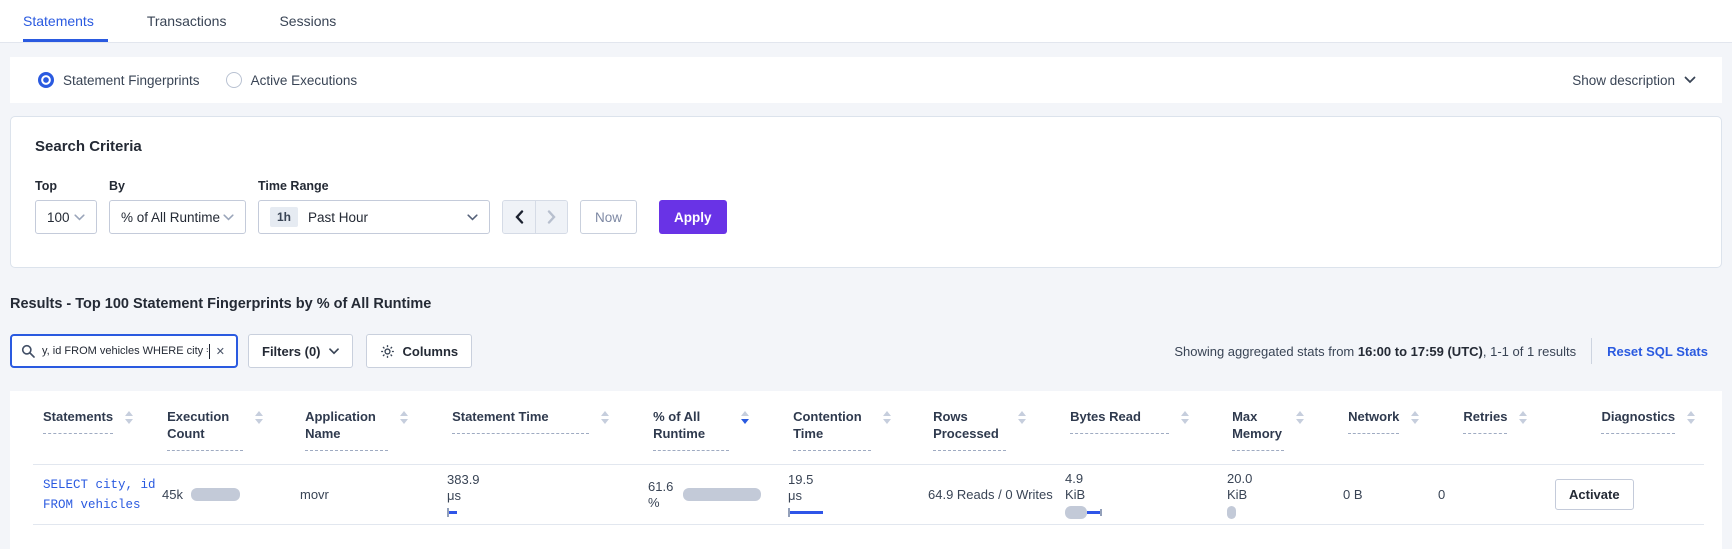 This screenshot has height=549, width=1732. I want to click on column-header-label: Bytes Read, so click(1120, 421).